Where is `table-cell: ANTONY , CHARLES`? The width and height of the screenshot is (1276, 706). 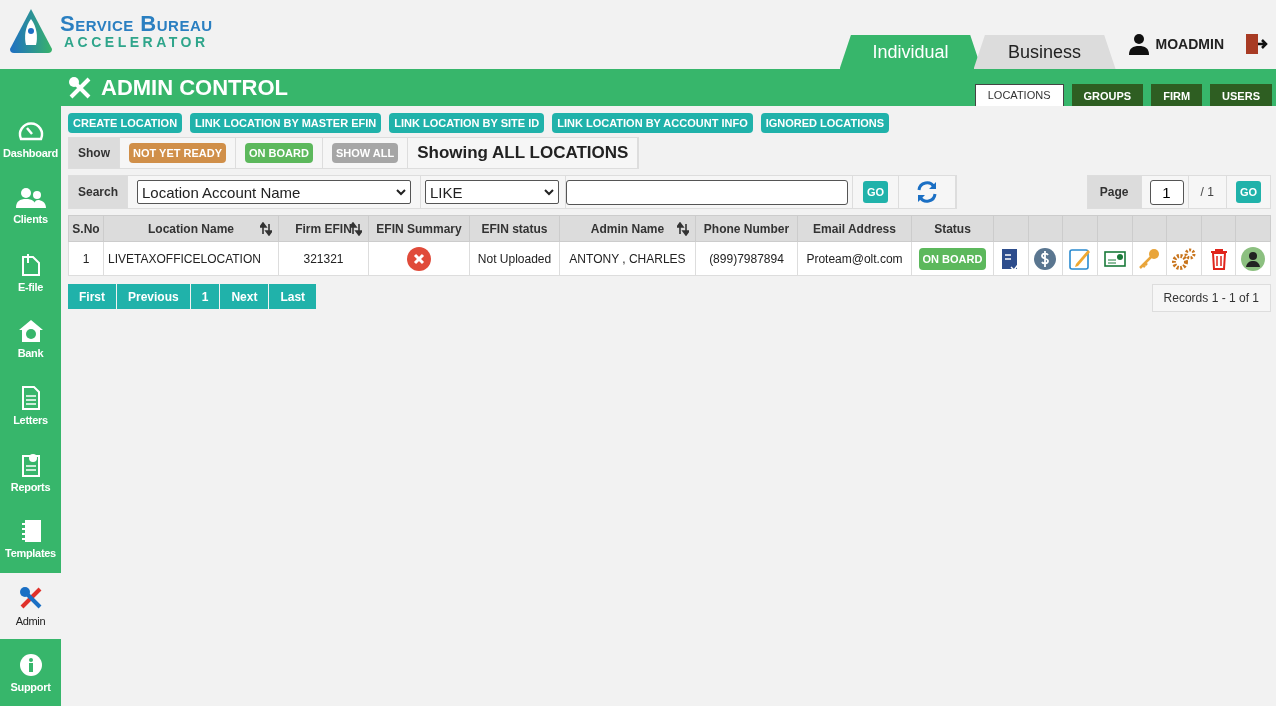
table-cell: ANTONY , CHARLES is located at coordinates (627, 258).